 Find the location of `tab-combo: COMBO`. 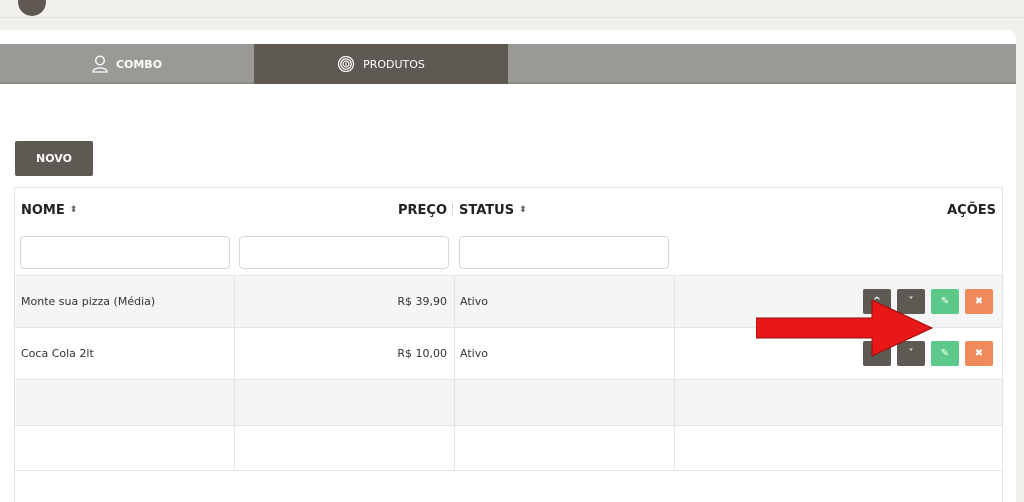

tab-combo: COMBO is located at coordinates (127, 64).